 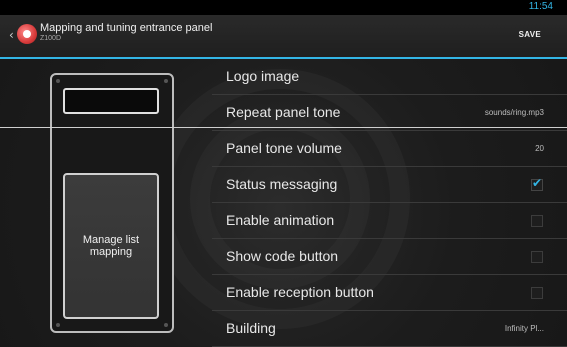 I want to click on setting-label: Logo image, so click(x=263, y=76).